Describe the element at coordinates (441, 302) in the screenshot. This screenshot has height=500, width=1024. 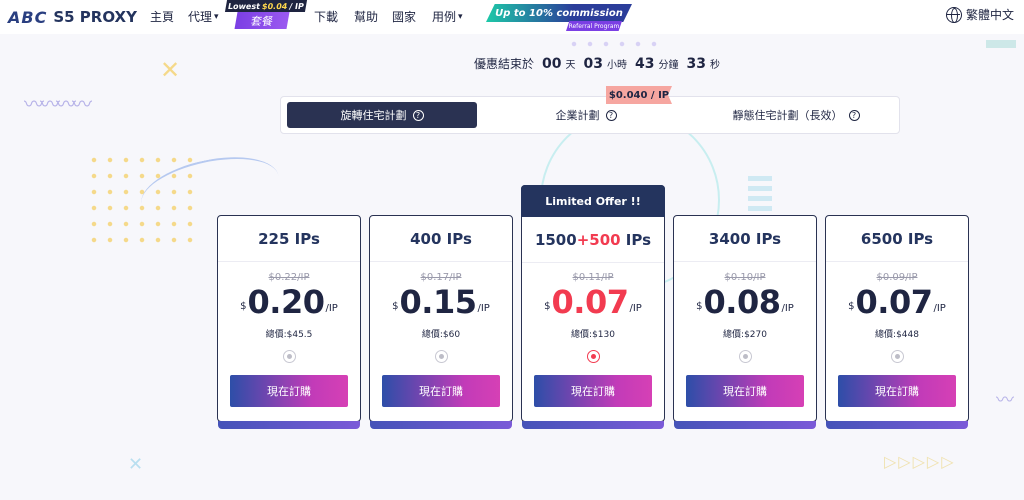
I see `plan-price: $ 0.15 /IP` at that location.